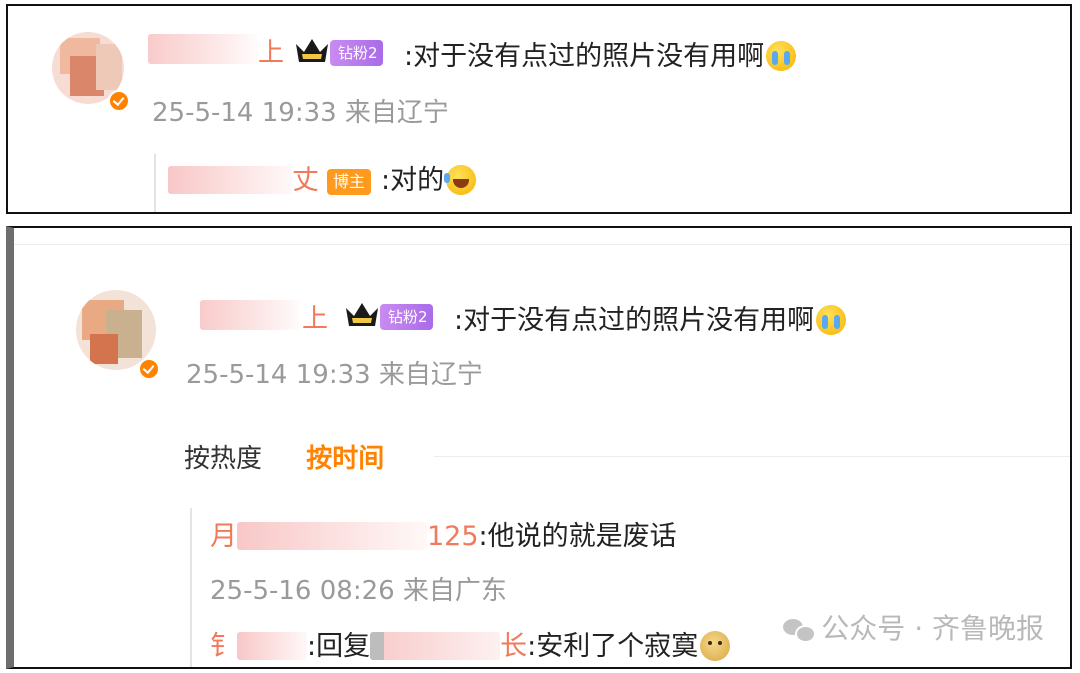  I want to click on top-divider, so click(542, 244).